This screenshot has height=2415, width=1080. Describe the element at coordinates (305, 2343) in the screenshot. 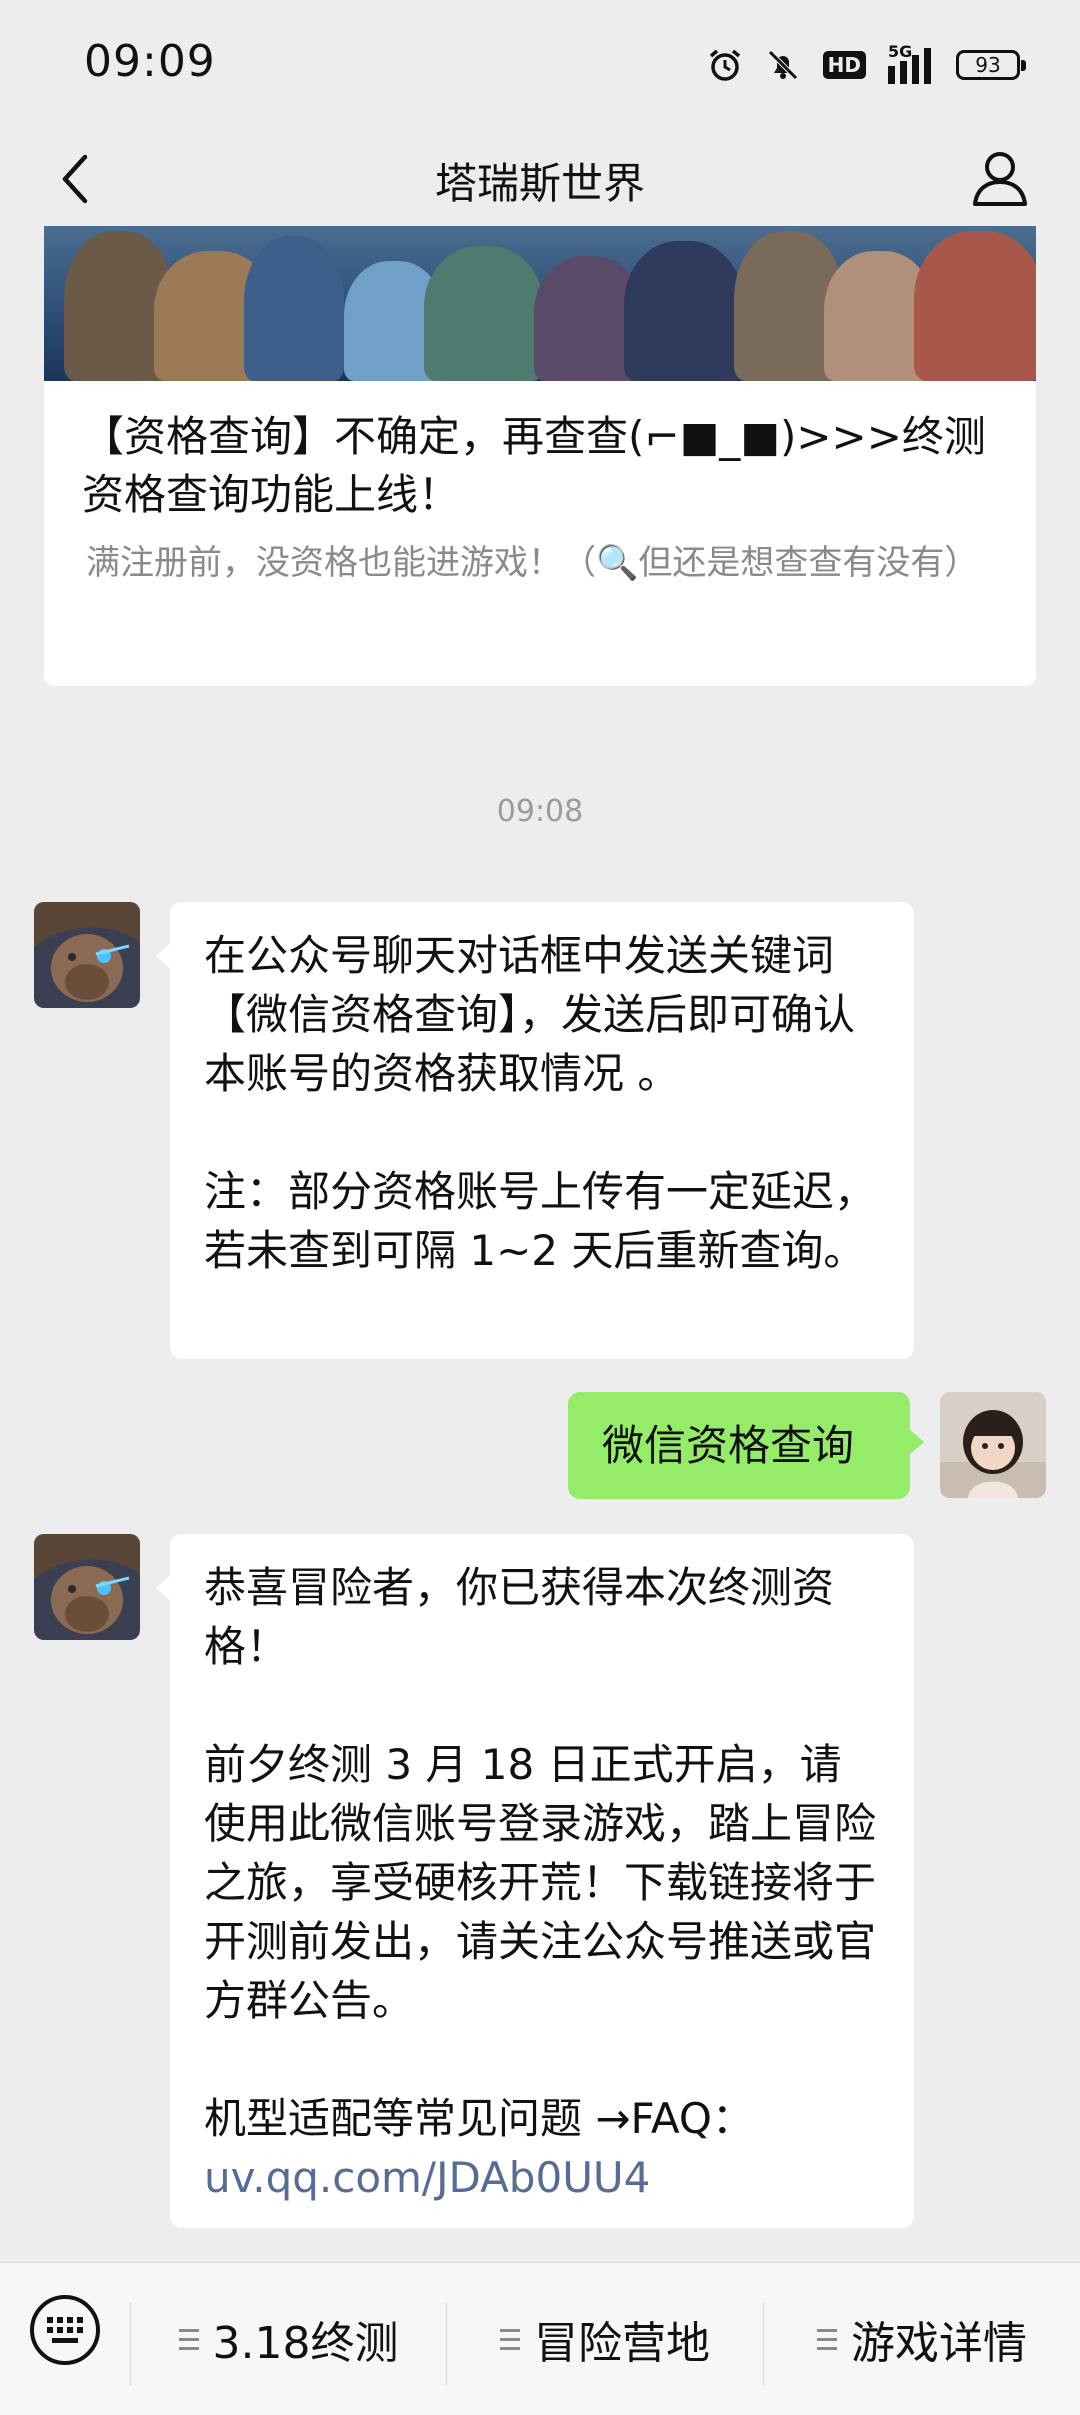

I see `menu-item-label: 3.18终测` at that location.